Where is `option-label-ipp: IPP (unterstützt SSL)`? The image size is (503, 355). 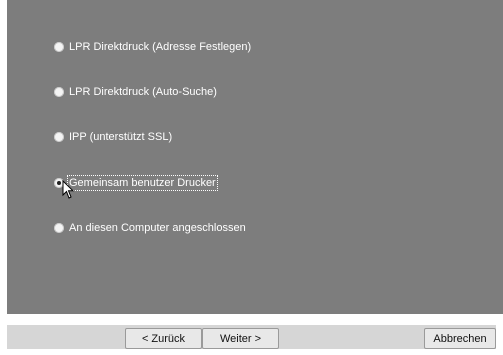
option-label-ipp: IPP (unterstützt SSL) is located at coordinates (121, 137).